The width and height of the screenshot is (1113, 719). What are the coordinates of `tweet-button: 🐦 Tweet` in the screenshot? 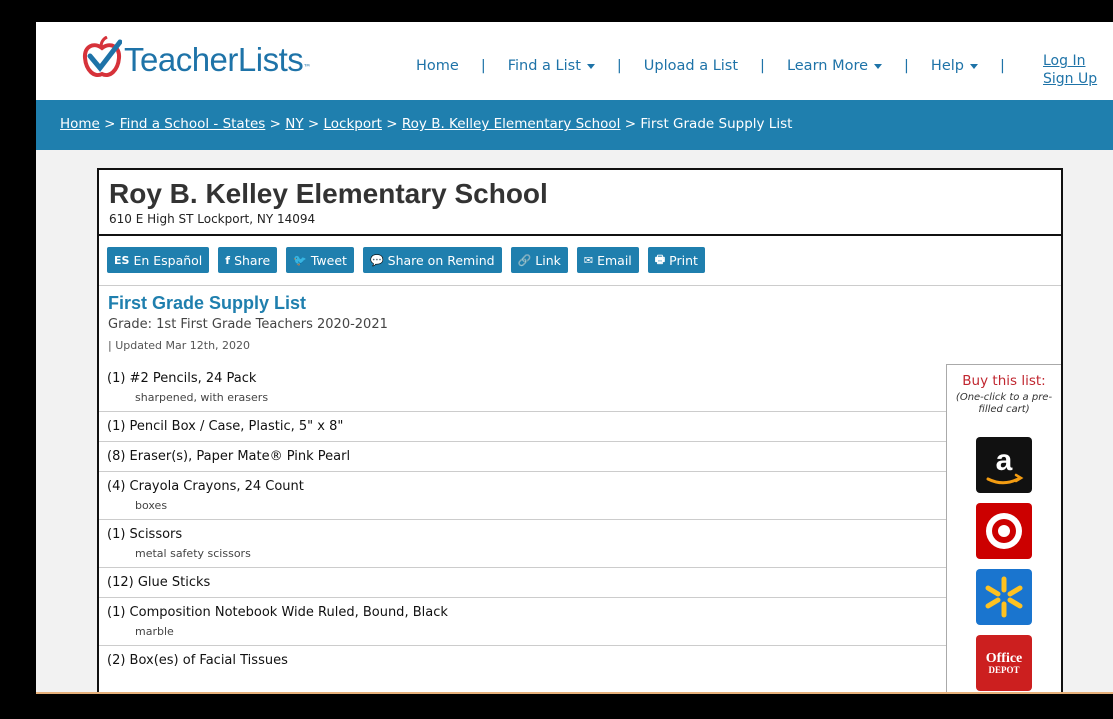 It's located at (320, 260).